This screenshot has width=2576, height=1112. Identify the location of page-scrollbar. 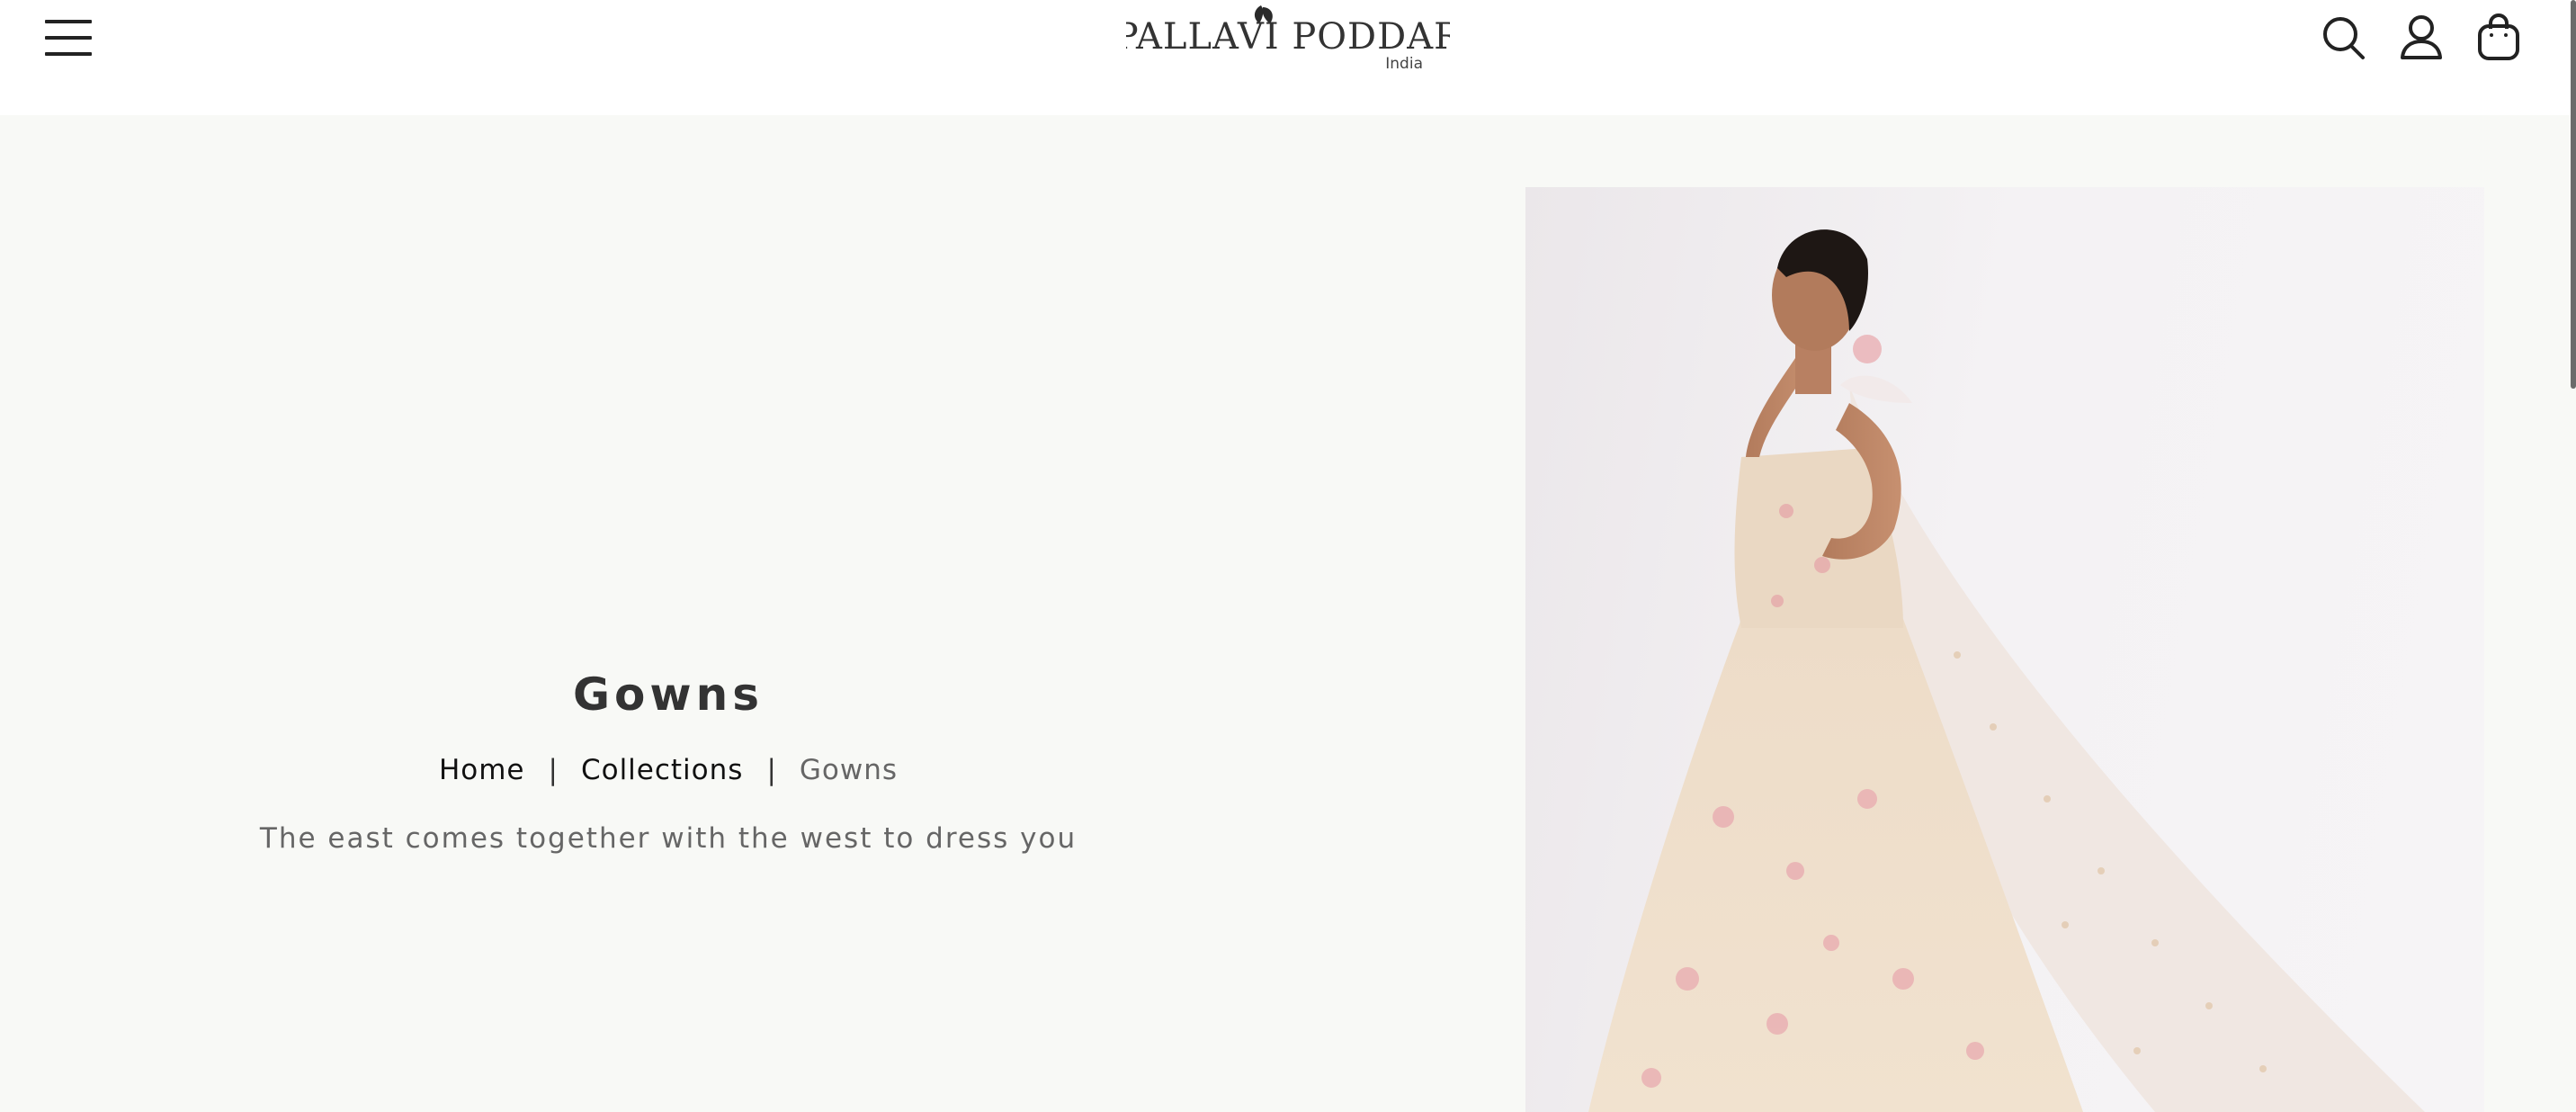
(2573, 194).